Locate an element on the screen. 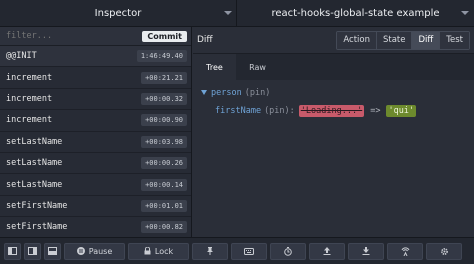 The height and width of the screenshot is (264, 474). download-icon is located at coordinates (366, 251).